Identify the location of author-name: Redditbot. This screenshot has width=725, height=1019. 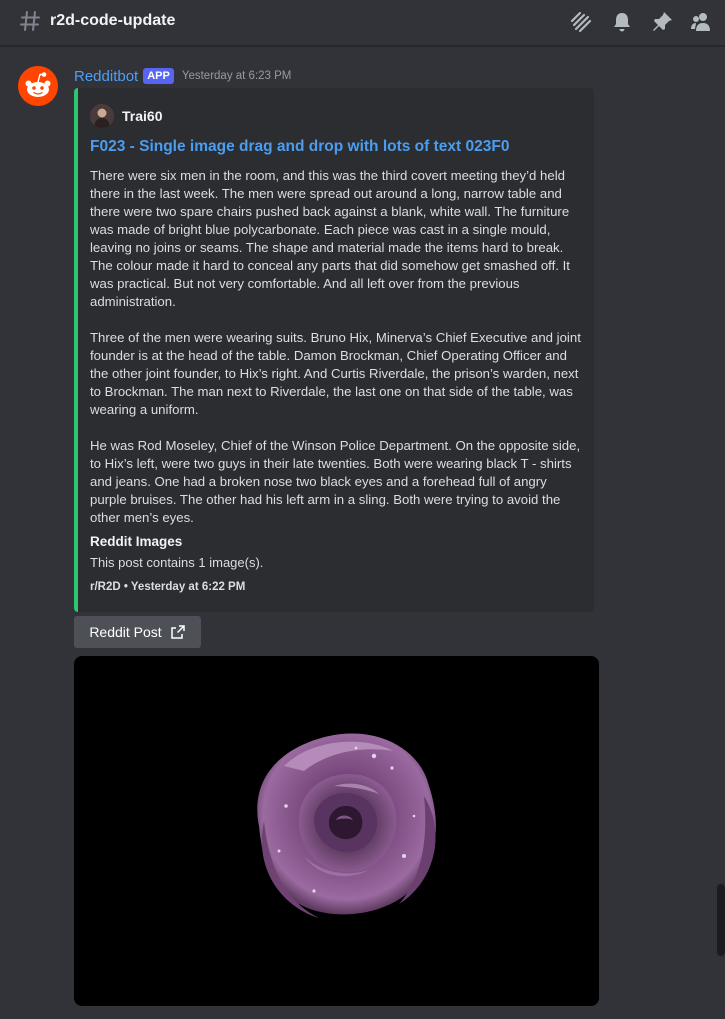
(106, 76).